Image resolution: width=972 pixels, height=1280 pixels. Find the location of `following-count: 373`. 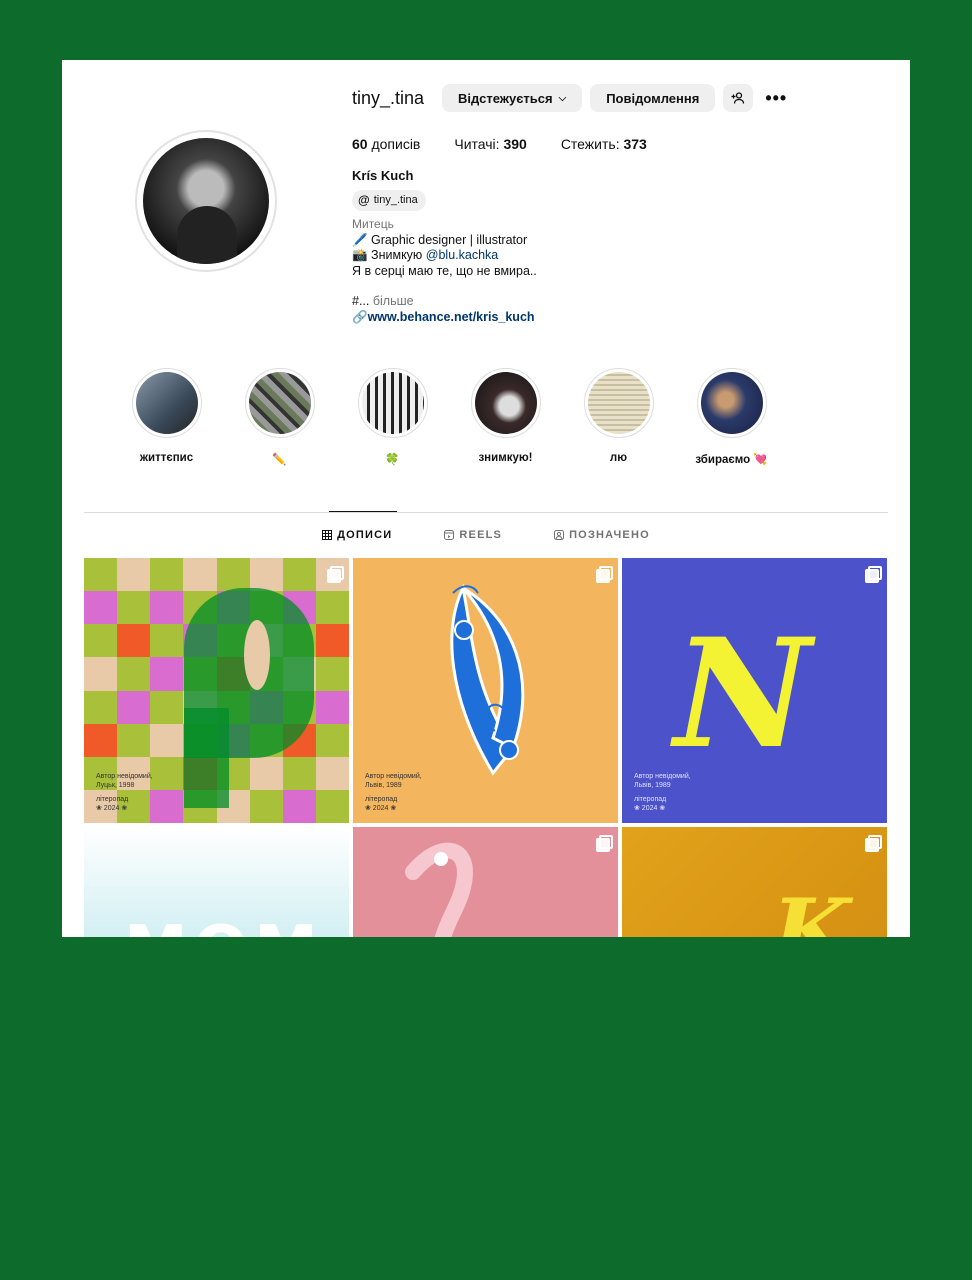

following-count: 373 is located at coordinates (635, 144).